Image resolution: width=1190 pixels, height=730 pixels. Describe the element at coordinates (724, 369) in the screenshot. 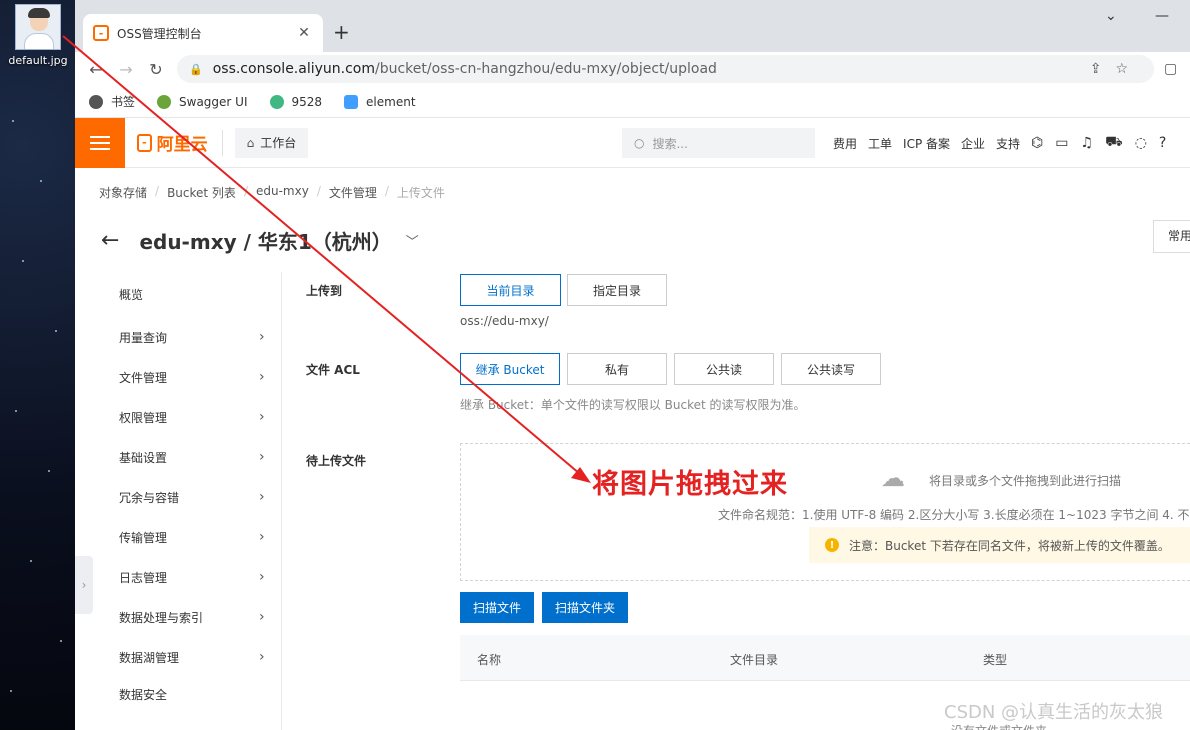

I see `acl-public-read-button: 公共读` at that location.